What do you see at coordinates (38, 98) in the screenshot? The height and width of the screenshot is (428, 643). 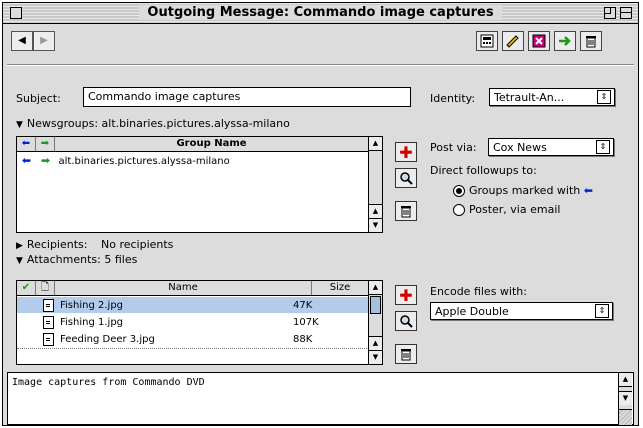 I see `subject-label: Subject:` at bounding box center [38, 98].